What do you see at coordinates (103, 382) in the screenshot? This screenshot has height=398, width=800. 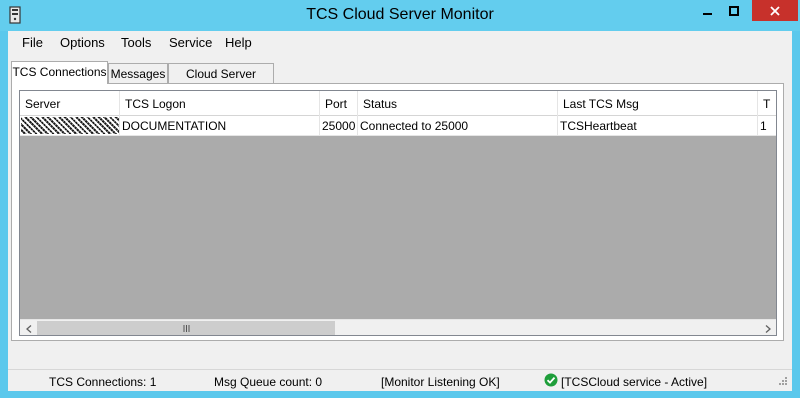 I see `status-tcs-connections: TCS Connections: 1` at bounding box center [103, 382].